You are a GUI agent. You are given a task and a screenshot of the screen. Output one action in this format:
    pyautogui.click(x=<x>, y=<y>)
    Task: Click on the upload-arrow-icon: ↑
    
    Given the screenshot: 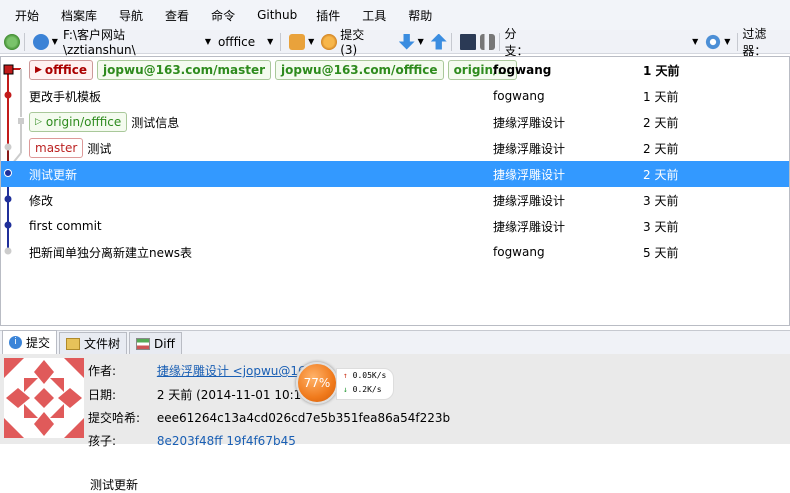 What is the action you would take?
    pyautogui.click(x=345, y=375)
    